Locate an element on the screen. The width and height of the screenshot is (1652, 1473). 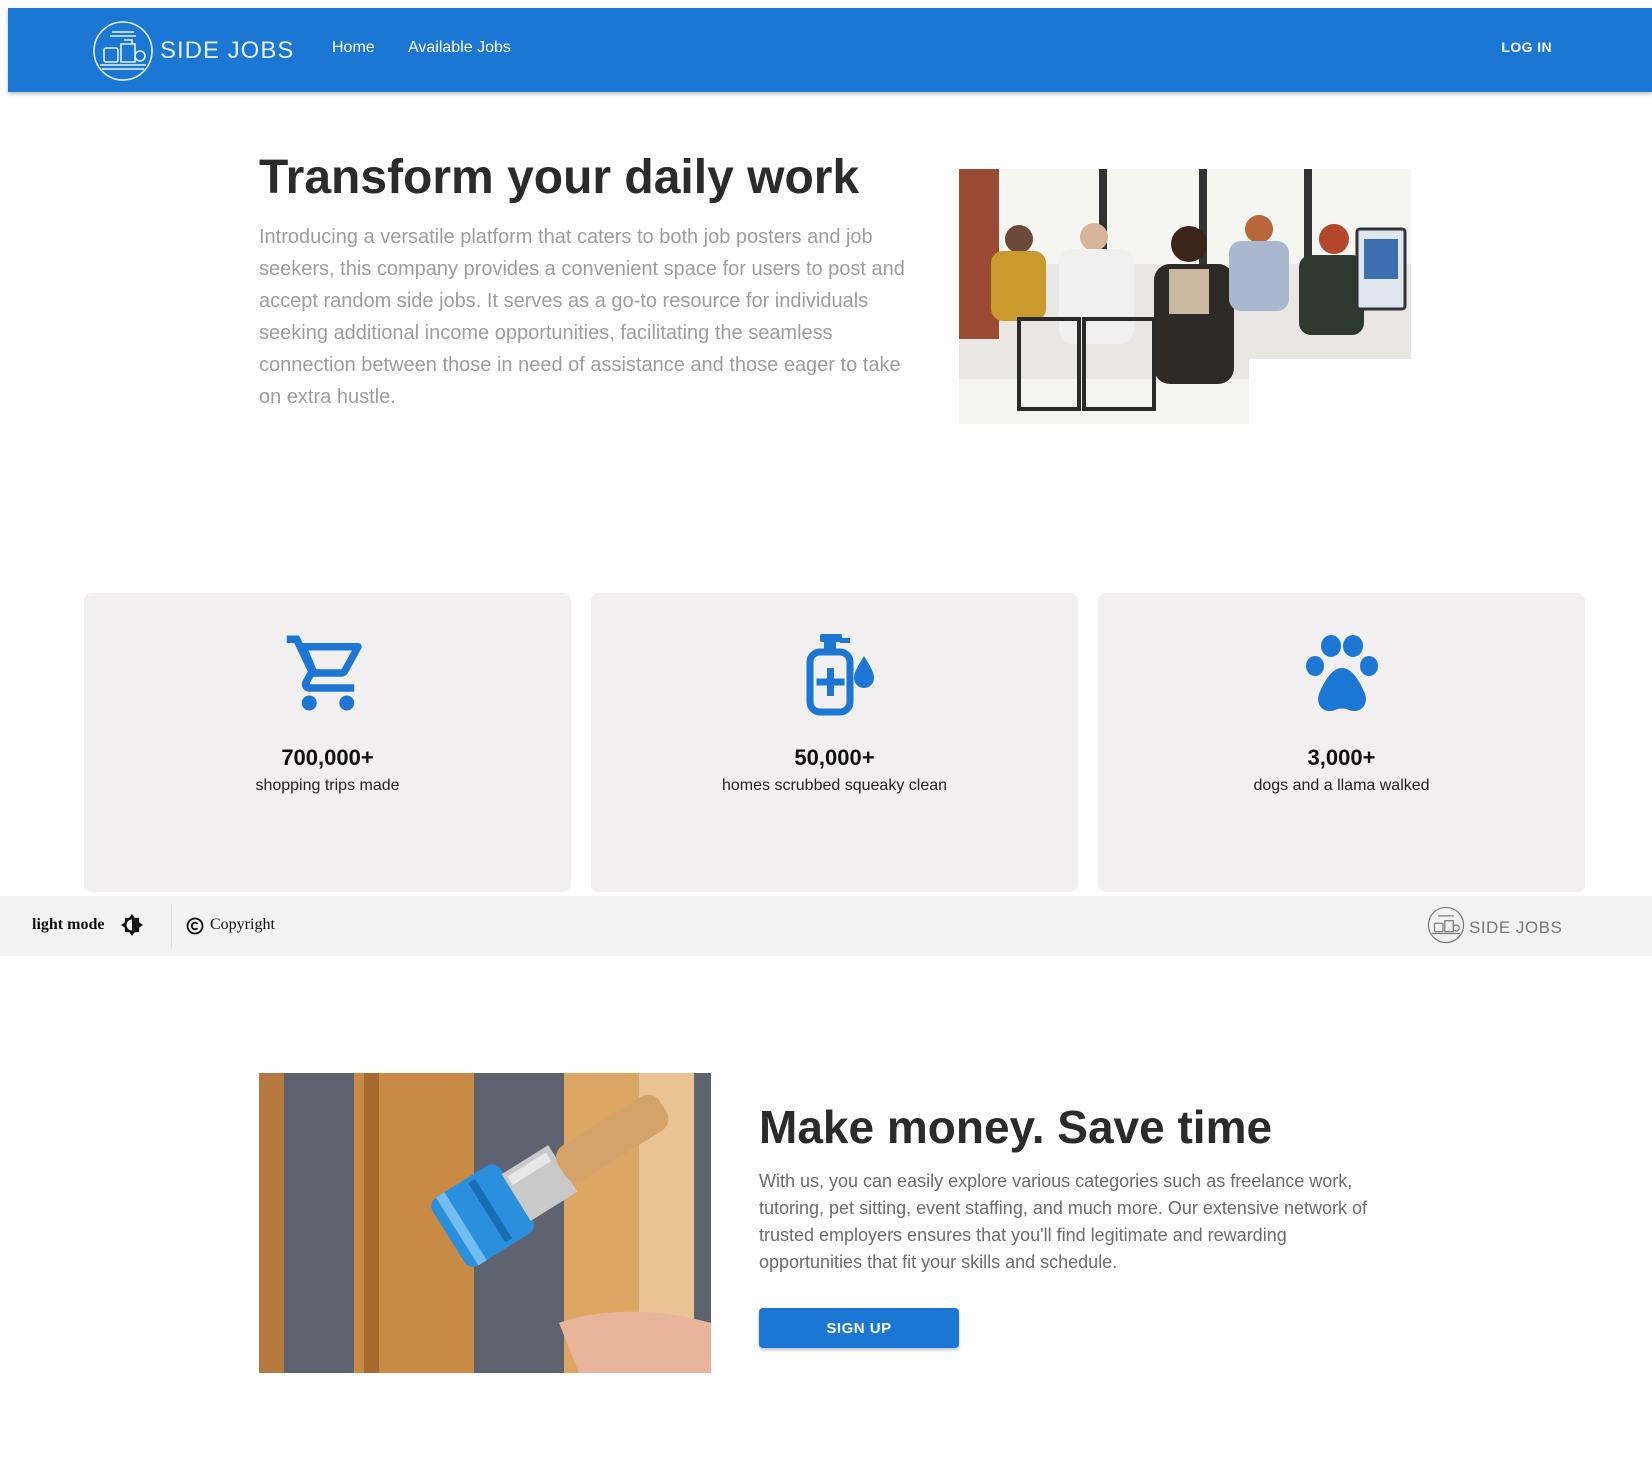
stat-card-cleaning: 50,000+ homes scrubbed squeaky clean is located at coordinates (834, 742).